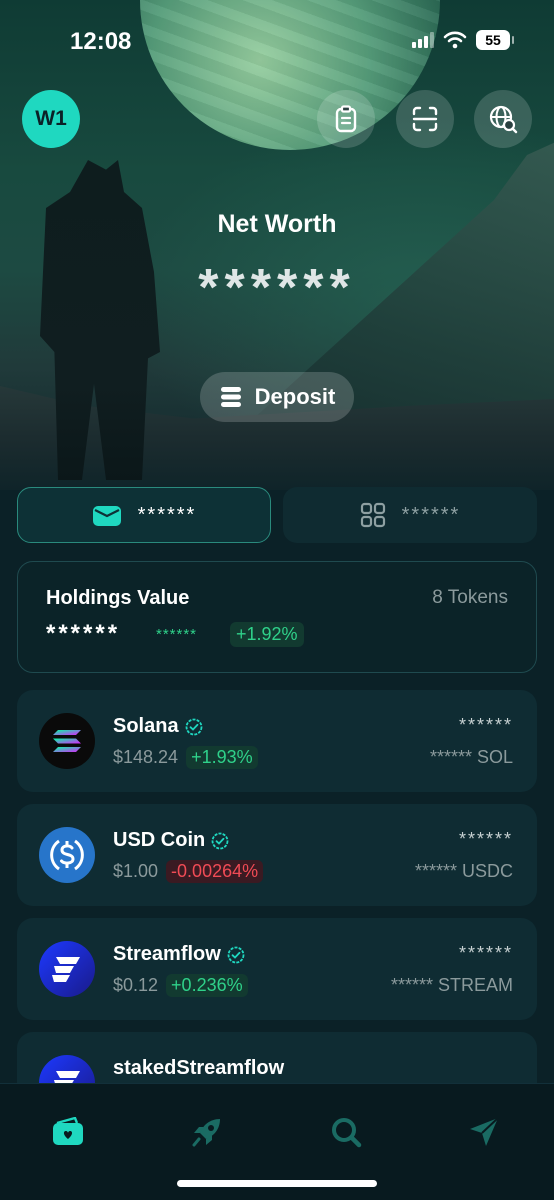  I want to click on nav-explore, so click(207, 1132).